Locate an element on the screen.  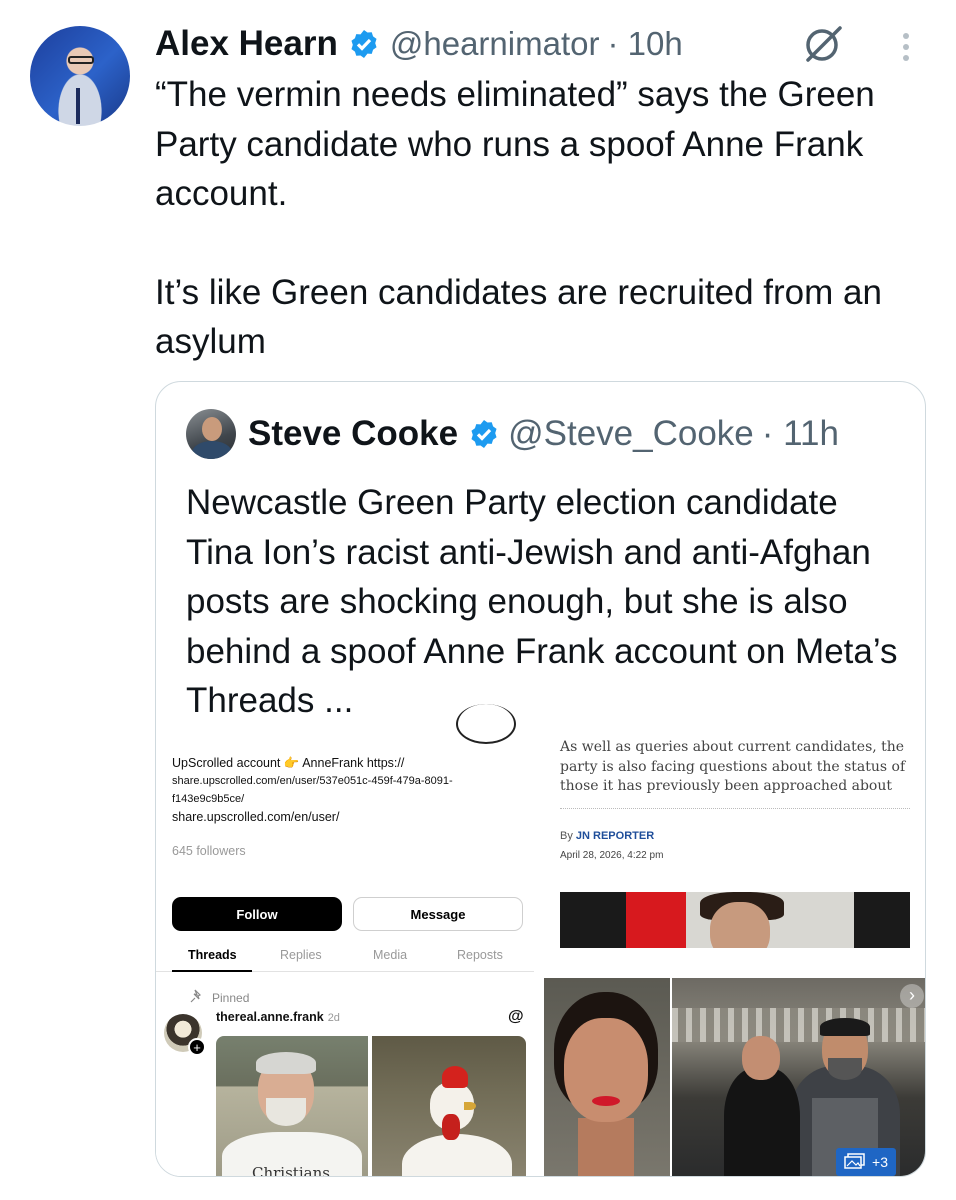
profile-tabs: Threads Replies Media Reposts is located at coordinates (345, 958).